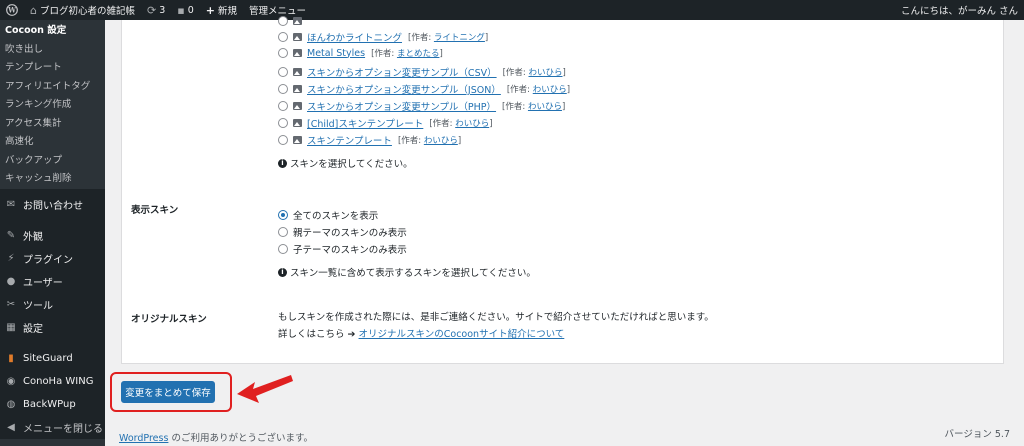 The image size is (1024, 446). Describe the element at coordinates (52, 31) in the screenshot. I see `submenu-item-cocoon-settings: Cocoon 設定` at that location.